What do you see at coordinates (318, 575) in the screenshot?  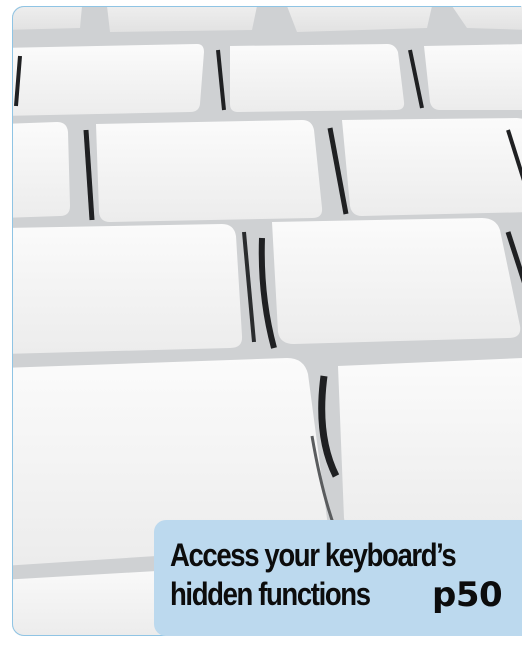 I see `feature-caption: Access your keyboard’s hidden functions` at bounding box center [318, 575].